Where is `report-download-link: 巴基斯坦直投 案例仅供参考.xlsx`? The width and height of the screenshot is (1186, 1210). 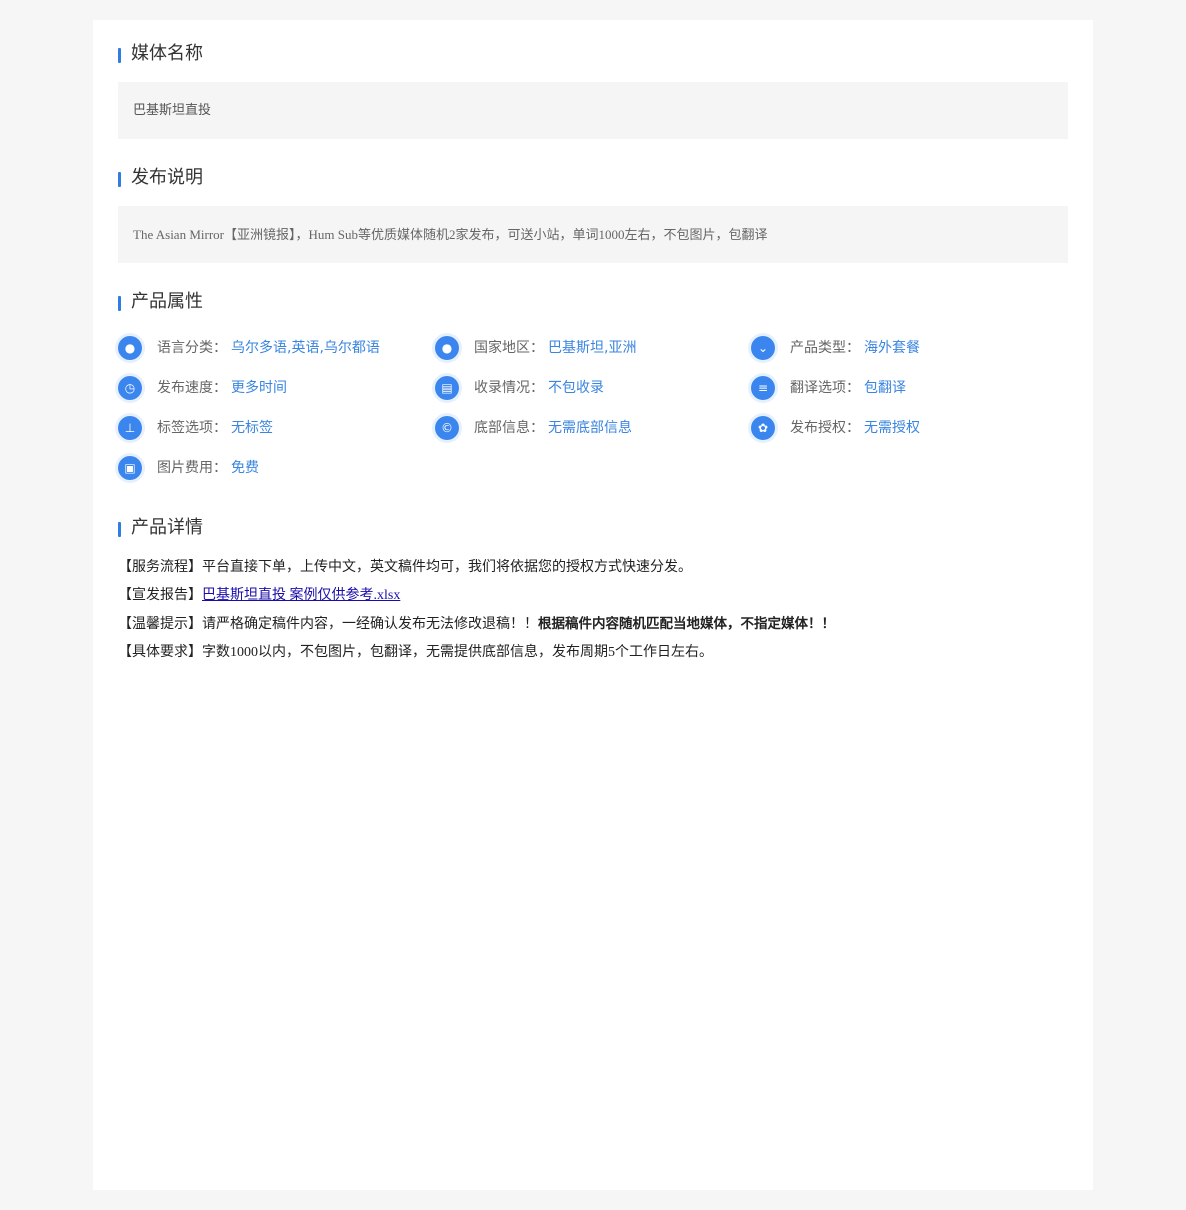
report-download-link: 巴基斯坦直投 案例仅供参考.xlsx is located at coordinates (301, 595).